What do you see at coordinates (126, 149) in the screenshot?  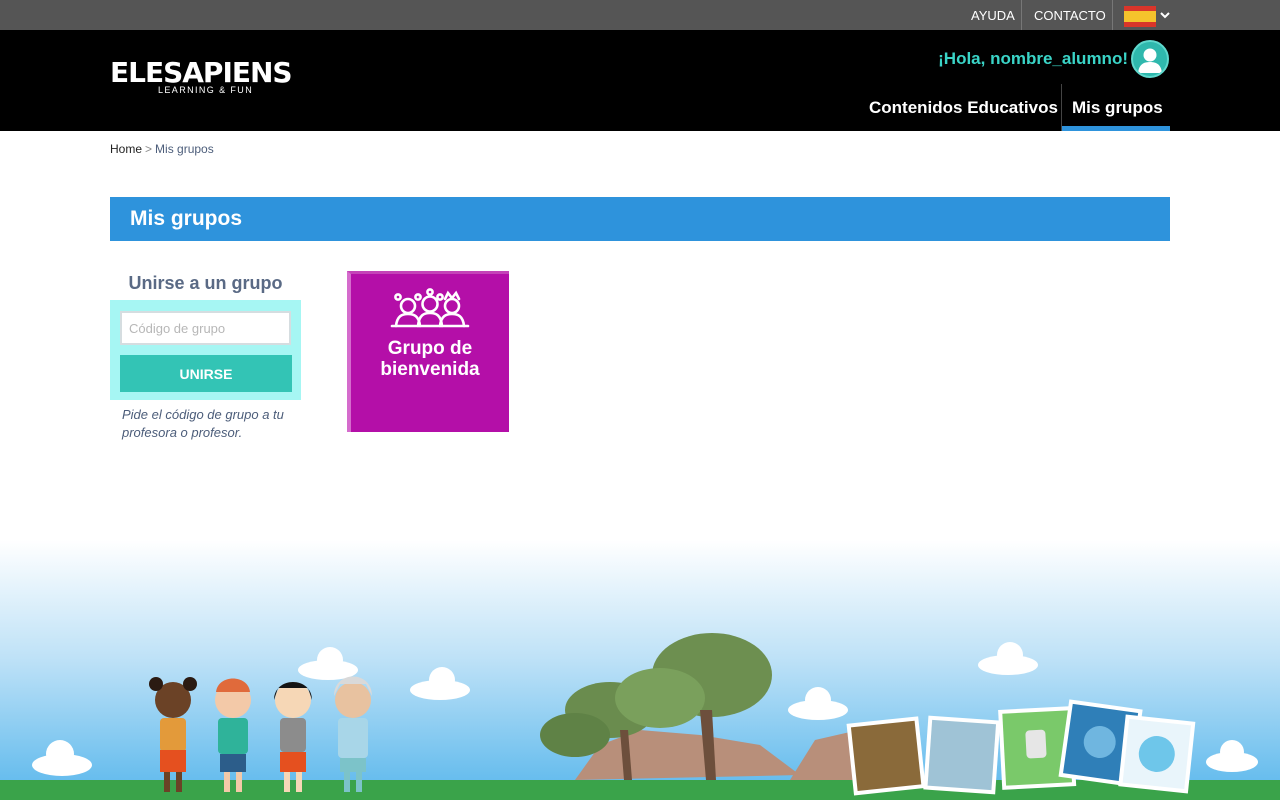 I see `breadcrumb-home: Home` at bounding box center [126, 149].